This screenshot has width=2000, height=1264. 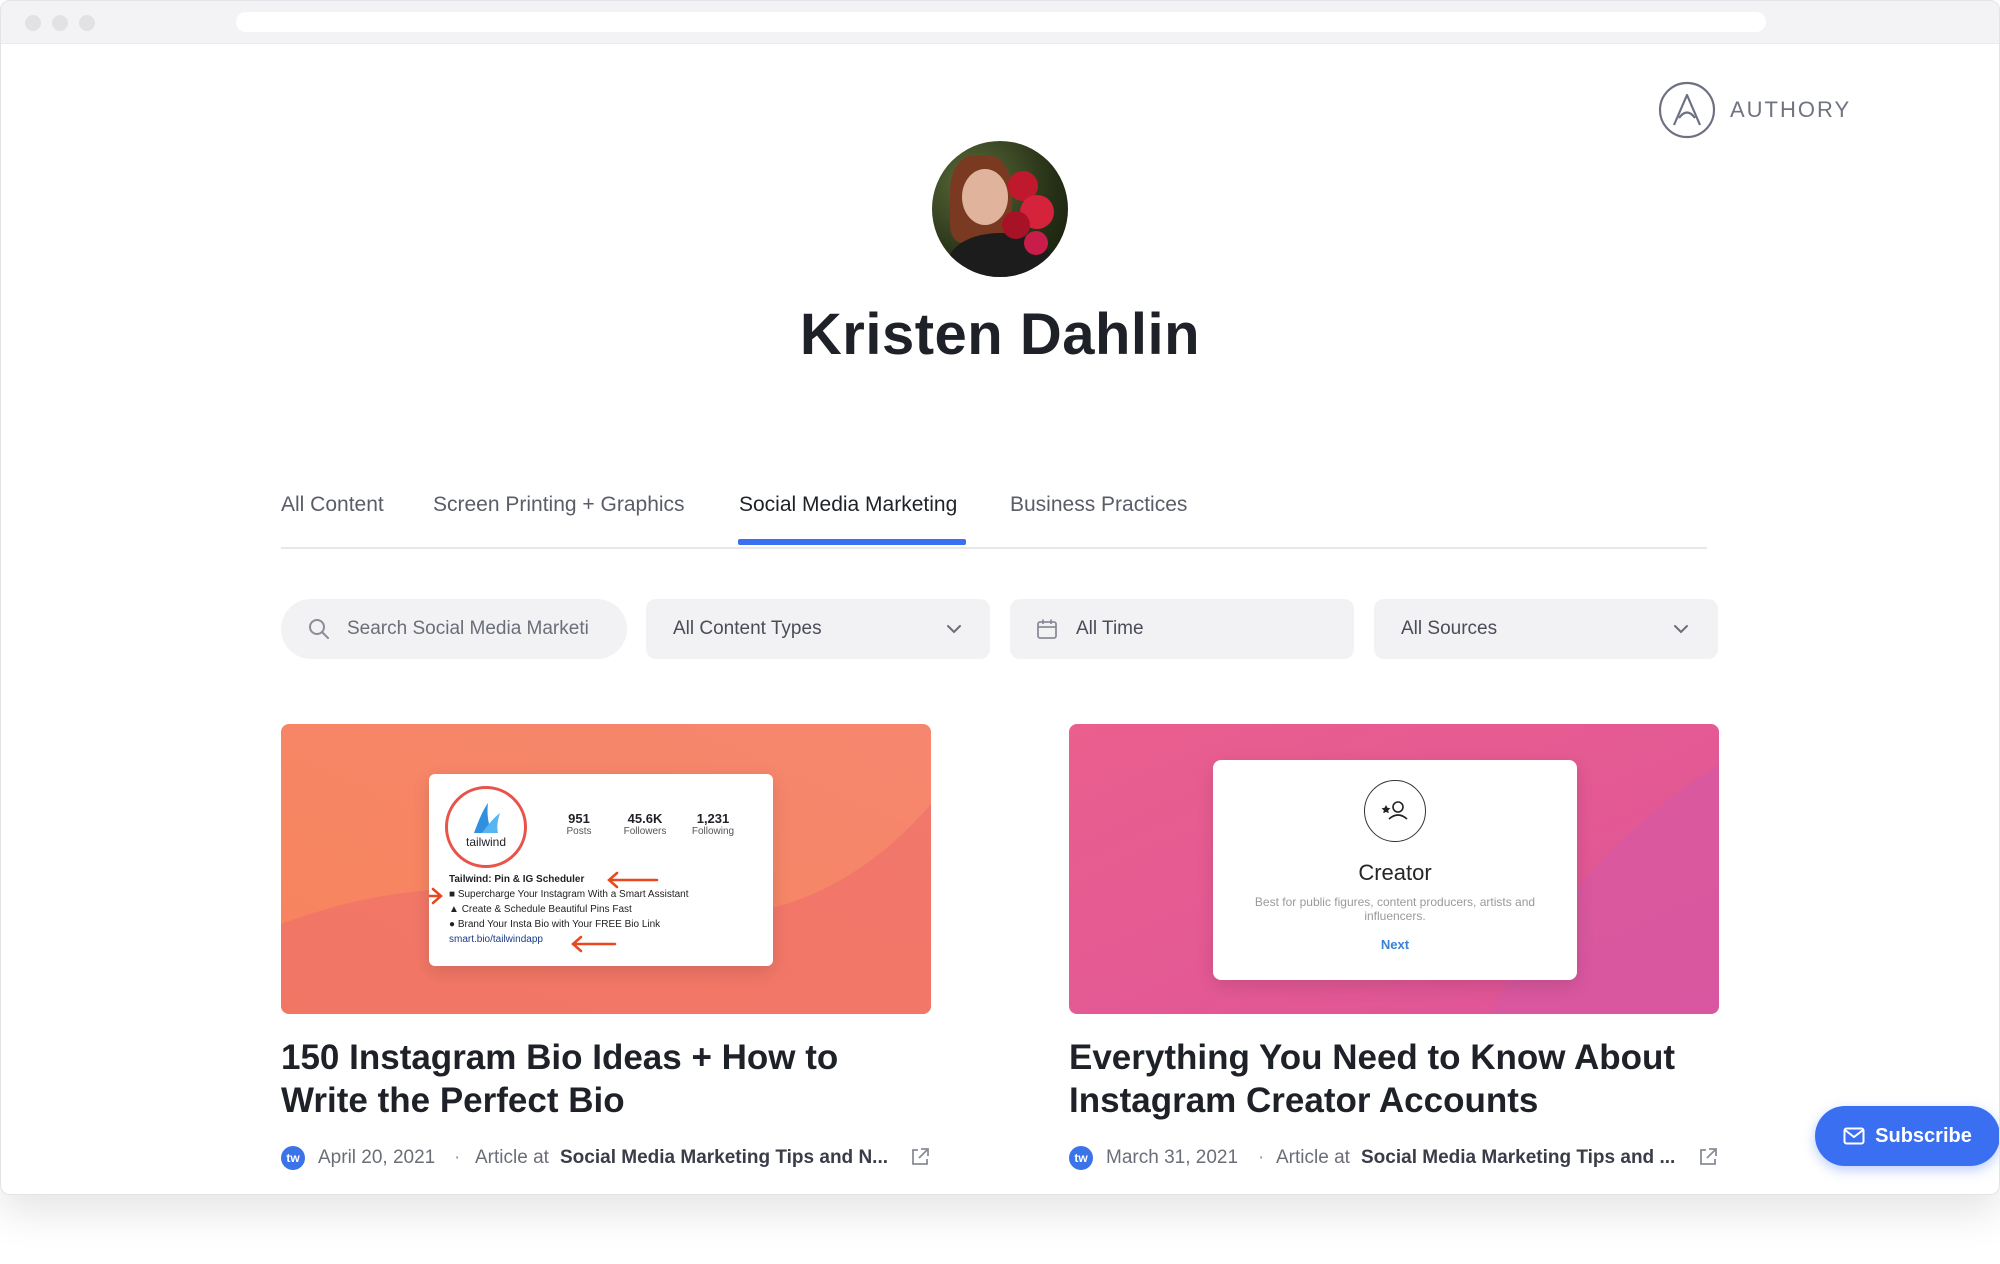 I want to click on tab-social-media-marketing: Social Media Marketing, so click(x=848, y=505).